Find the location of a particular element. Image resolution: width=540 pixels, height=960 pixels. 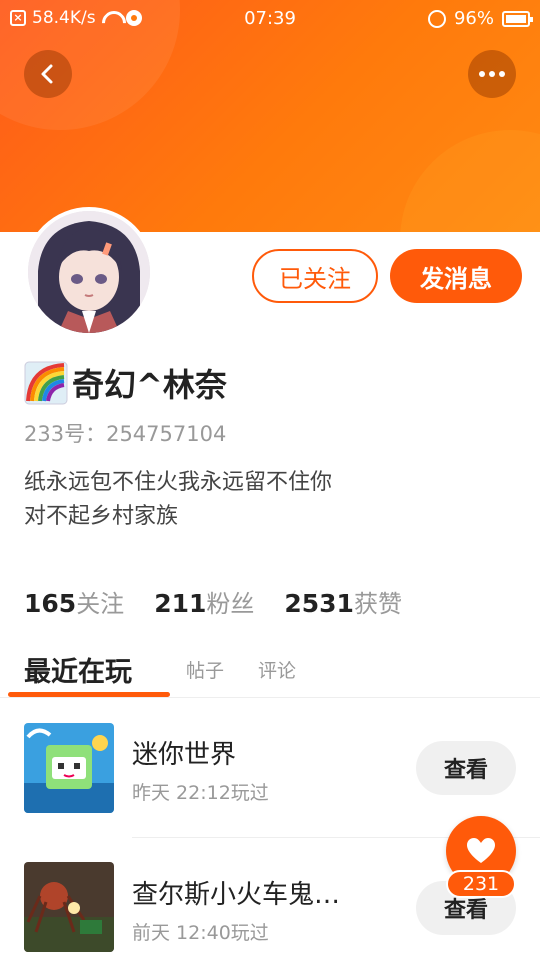

more-options-button is located at coordinates (492, 74).